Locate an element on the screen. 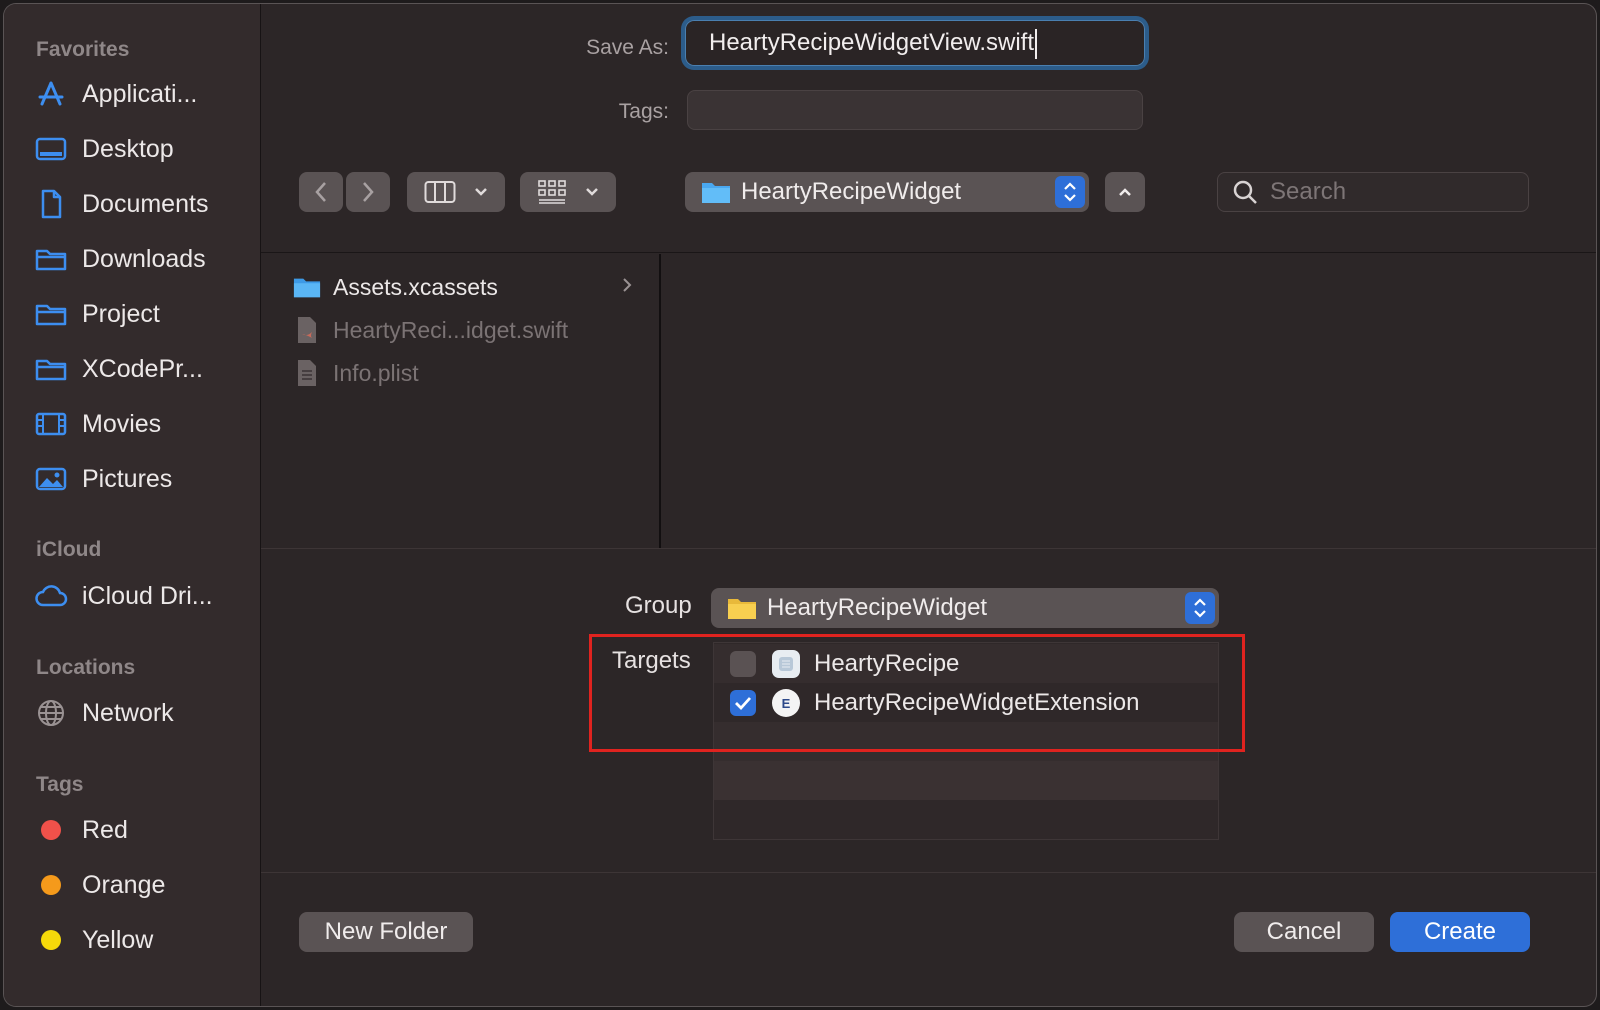  text-caret is located at coordinates (1036, 43).